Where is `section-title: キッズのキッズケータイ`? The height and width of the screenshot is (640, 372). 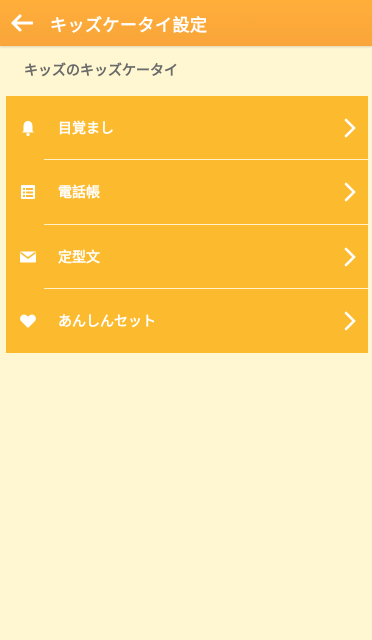 section-title: キッズのキッズケータイ is located at coordinates (101, 71).